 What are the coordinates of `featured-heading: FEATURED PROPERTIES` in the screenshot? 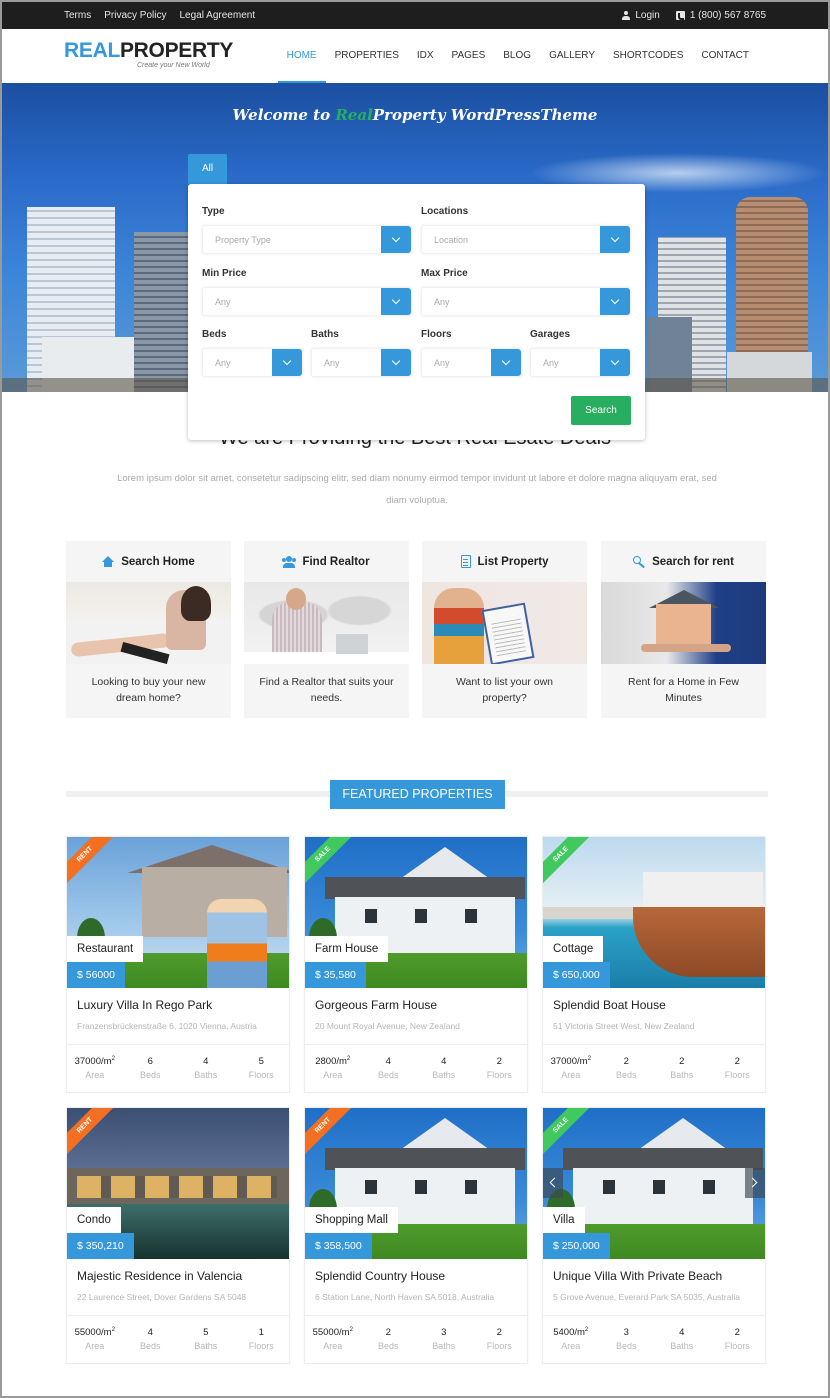 It's located at (417, 794).